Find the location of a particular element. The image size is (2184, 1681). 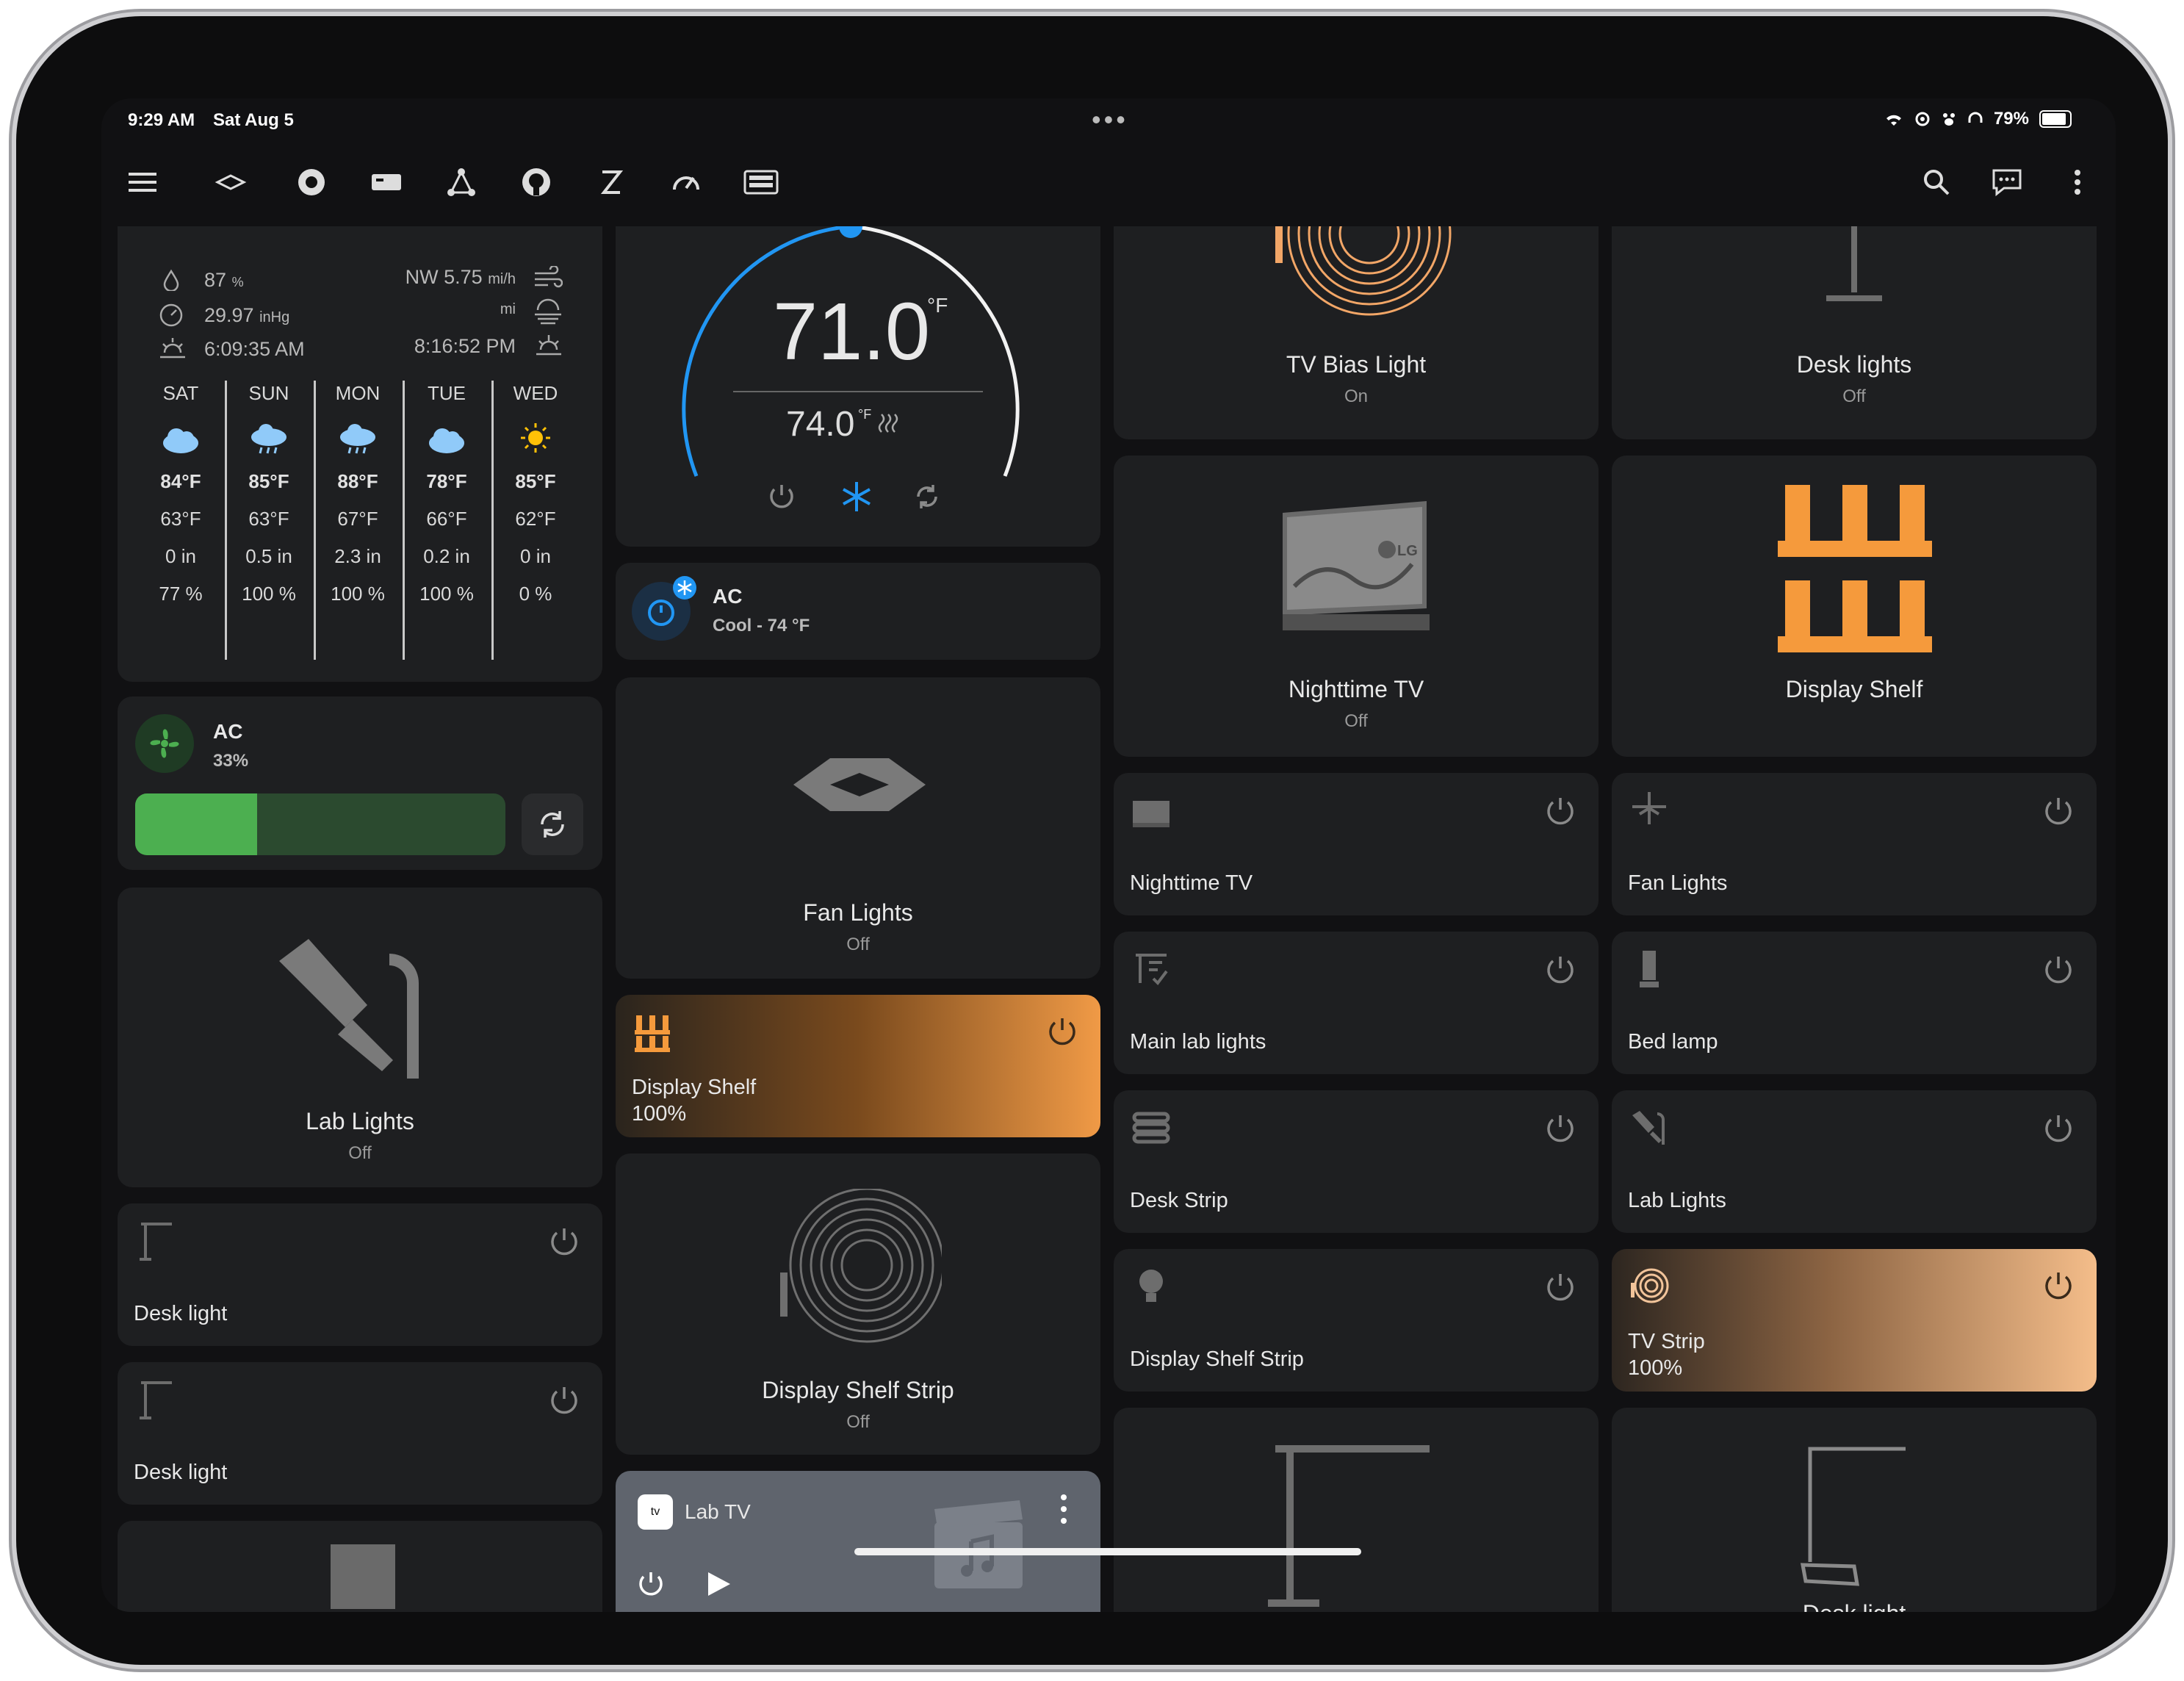

thermostat-card: 71.0 °F 74.0 °F is located at coordinates (858, 386).